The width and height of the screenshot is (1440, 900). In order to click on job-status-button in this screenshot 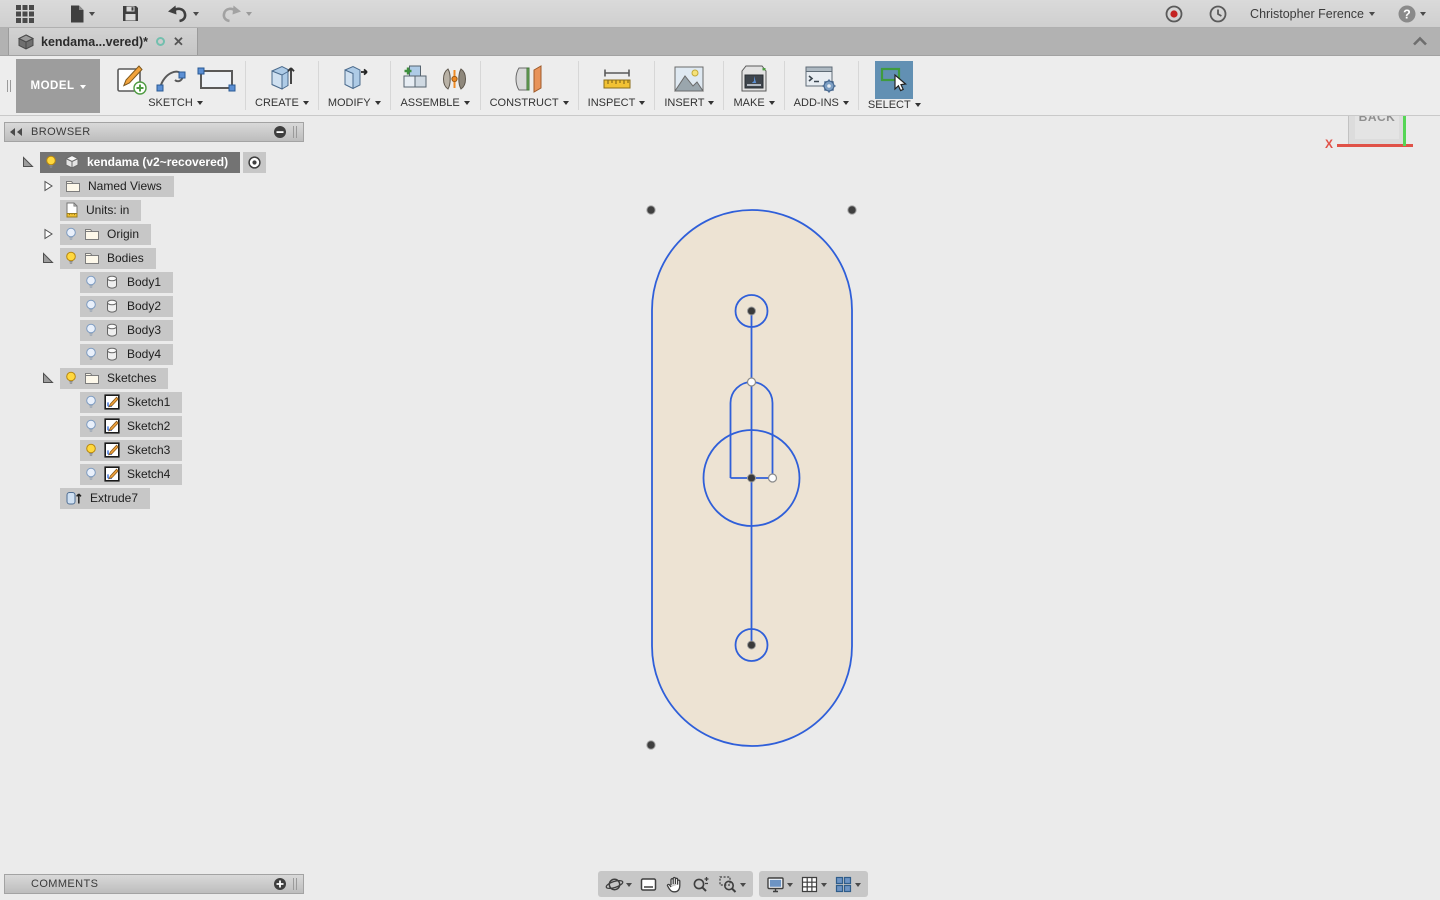, I will do `click(1218, 14)`.